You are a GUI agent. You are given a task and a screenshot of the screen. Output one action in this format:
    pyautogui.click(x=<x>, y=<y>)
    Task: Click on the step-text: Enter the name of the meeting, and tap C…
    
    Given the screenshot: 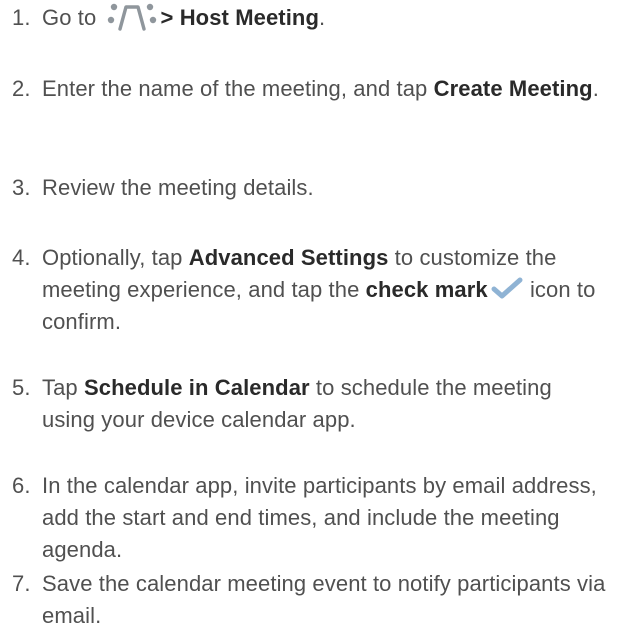 What is the action you would take?
    pyautogui.click(x=320, y=88)
    